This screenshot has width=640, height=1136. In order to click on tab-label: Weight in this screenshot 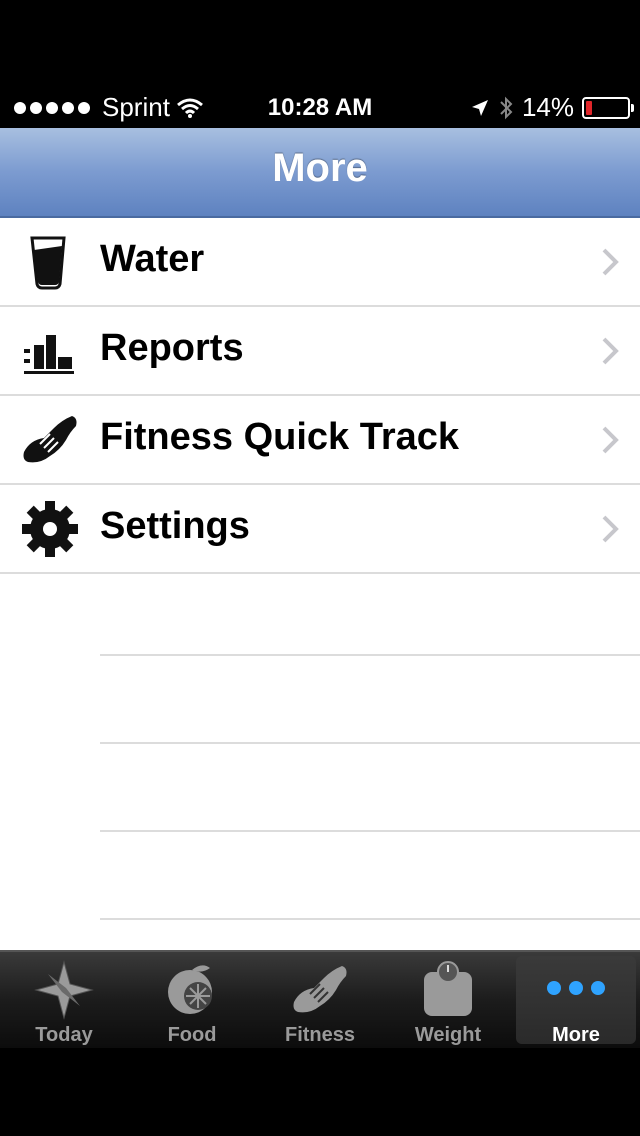, I will do `click(448, 1035)`.